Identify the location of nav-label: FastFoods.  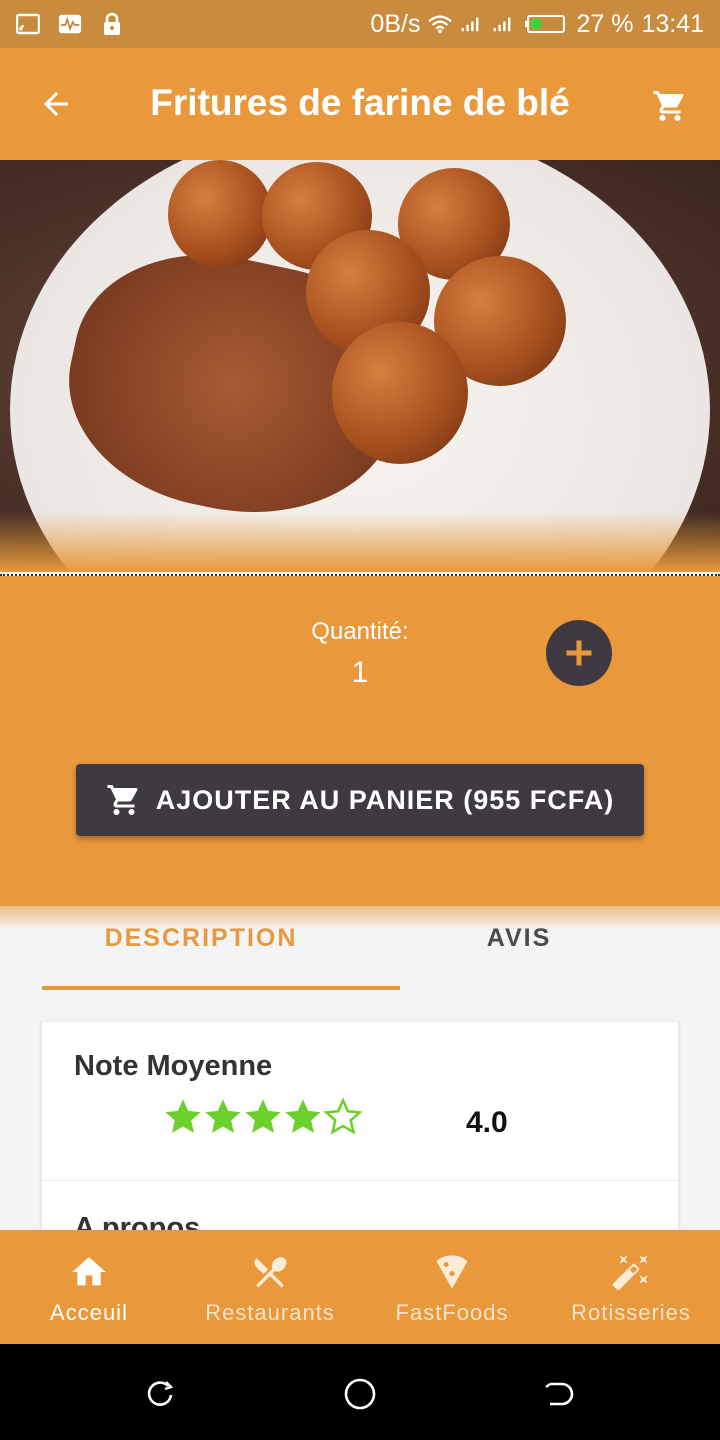
(452, 1312).